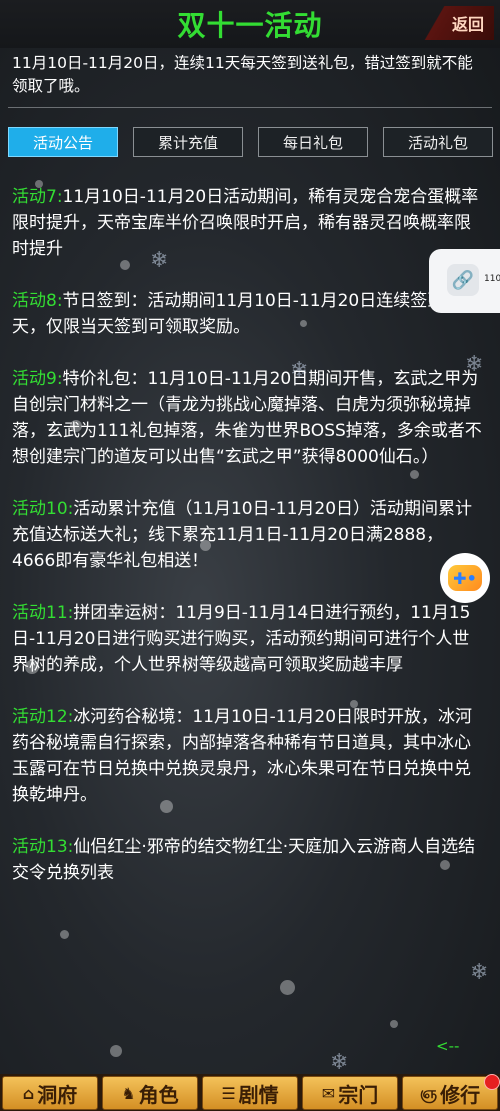  Describe the element at coordinates (447, 1046) in the screenshot. I see `scroll-hint-arrow: <--` at that location.